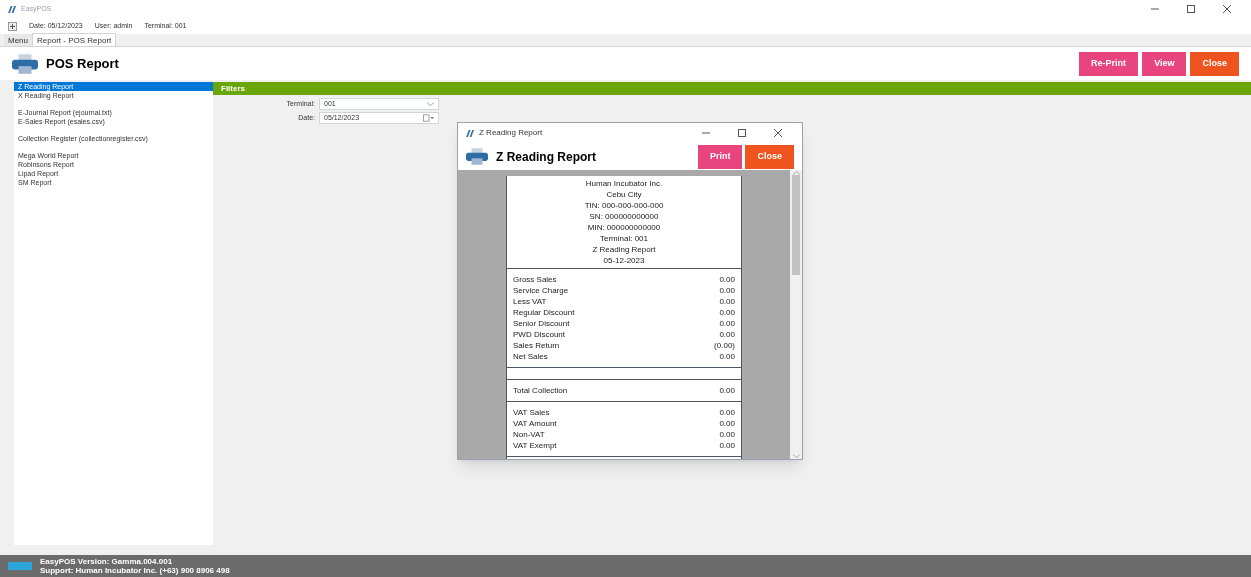 This screenshot has width=1251, height=577. I want to click on receipt-row-label: VAT Exempt, so click(535, 445).